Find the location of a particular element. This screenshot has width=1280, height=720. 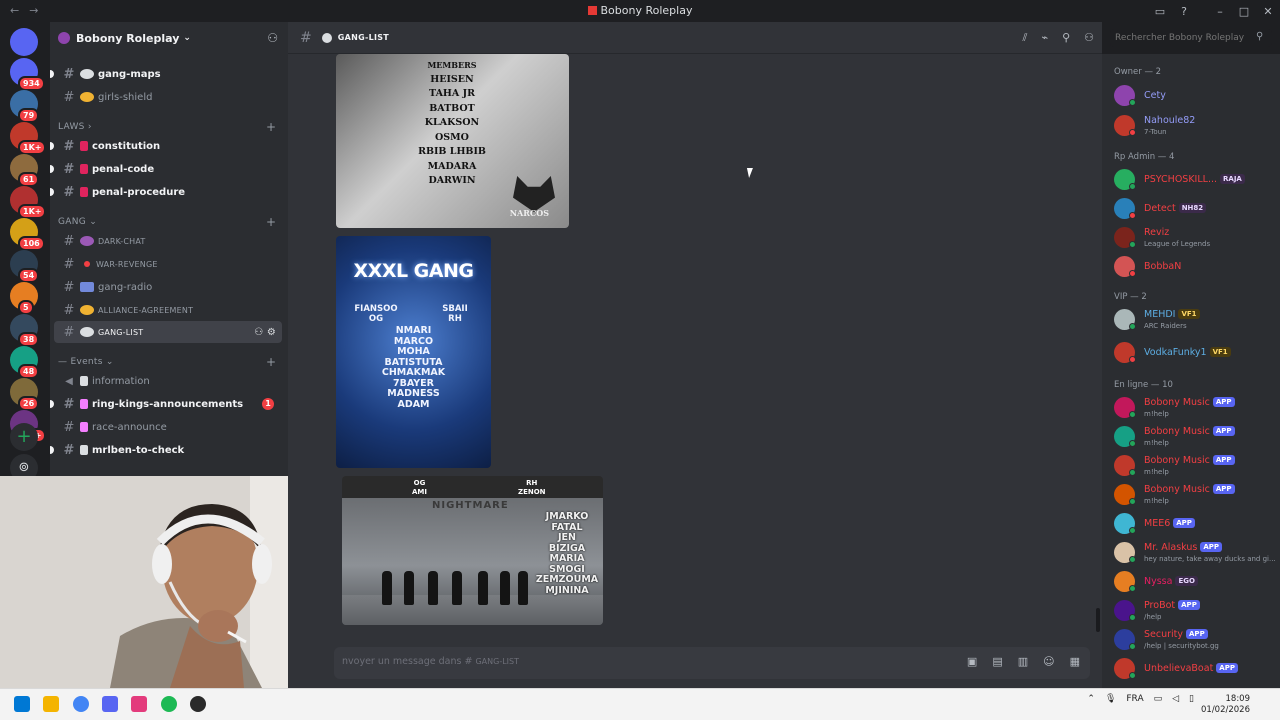

channel-gang-radio: # gang-radio is located at coordinates (168, 287).